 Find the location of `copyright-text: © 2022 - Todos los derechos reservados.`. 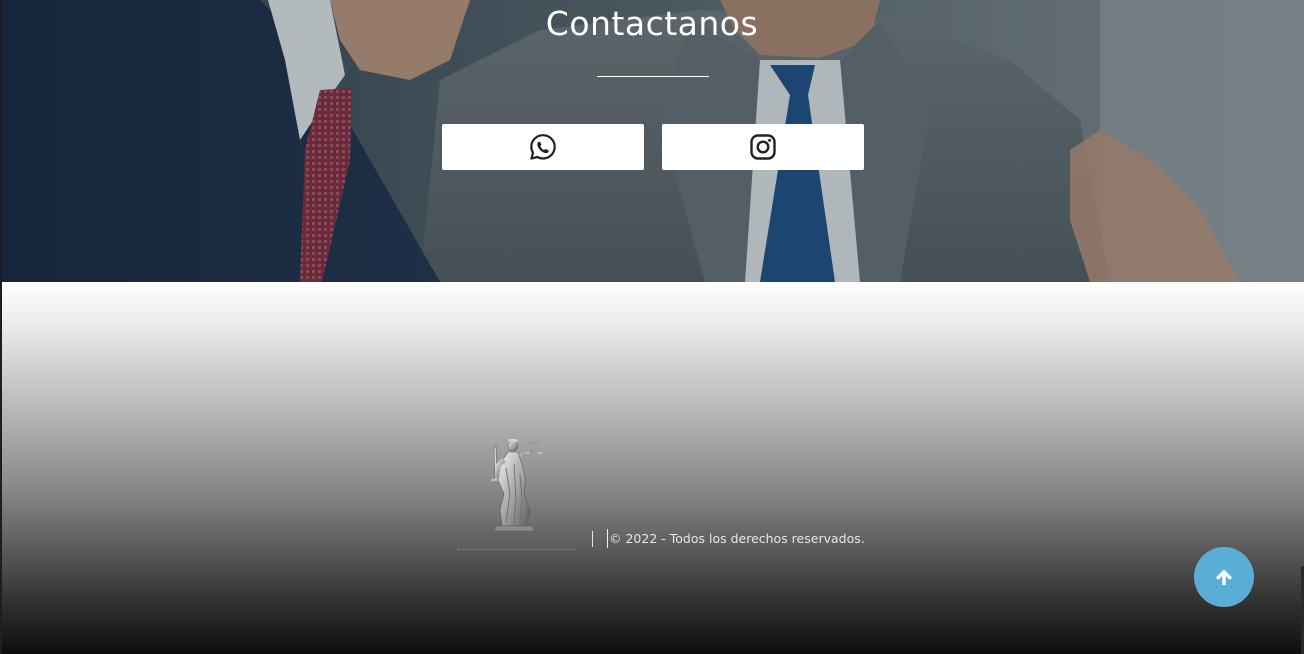

copyright-text: © 2022 - Todos los derechos reservados. is located at coordinates (737, 538).